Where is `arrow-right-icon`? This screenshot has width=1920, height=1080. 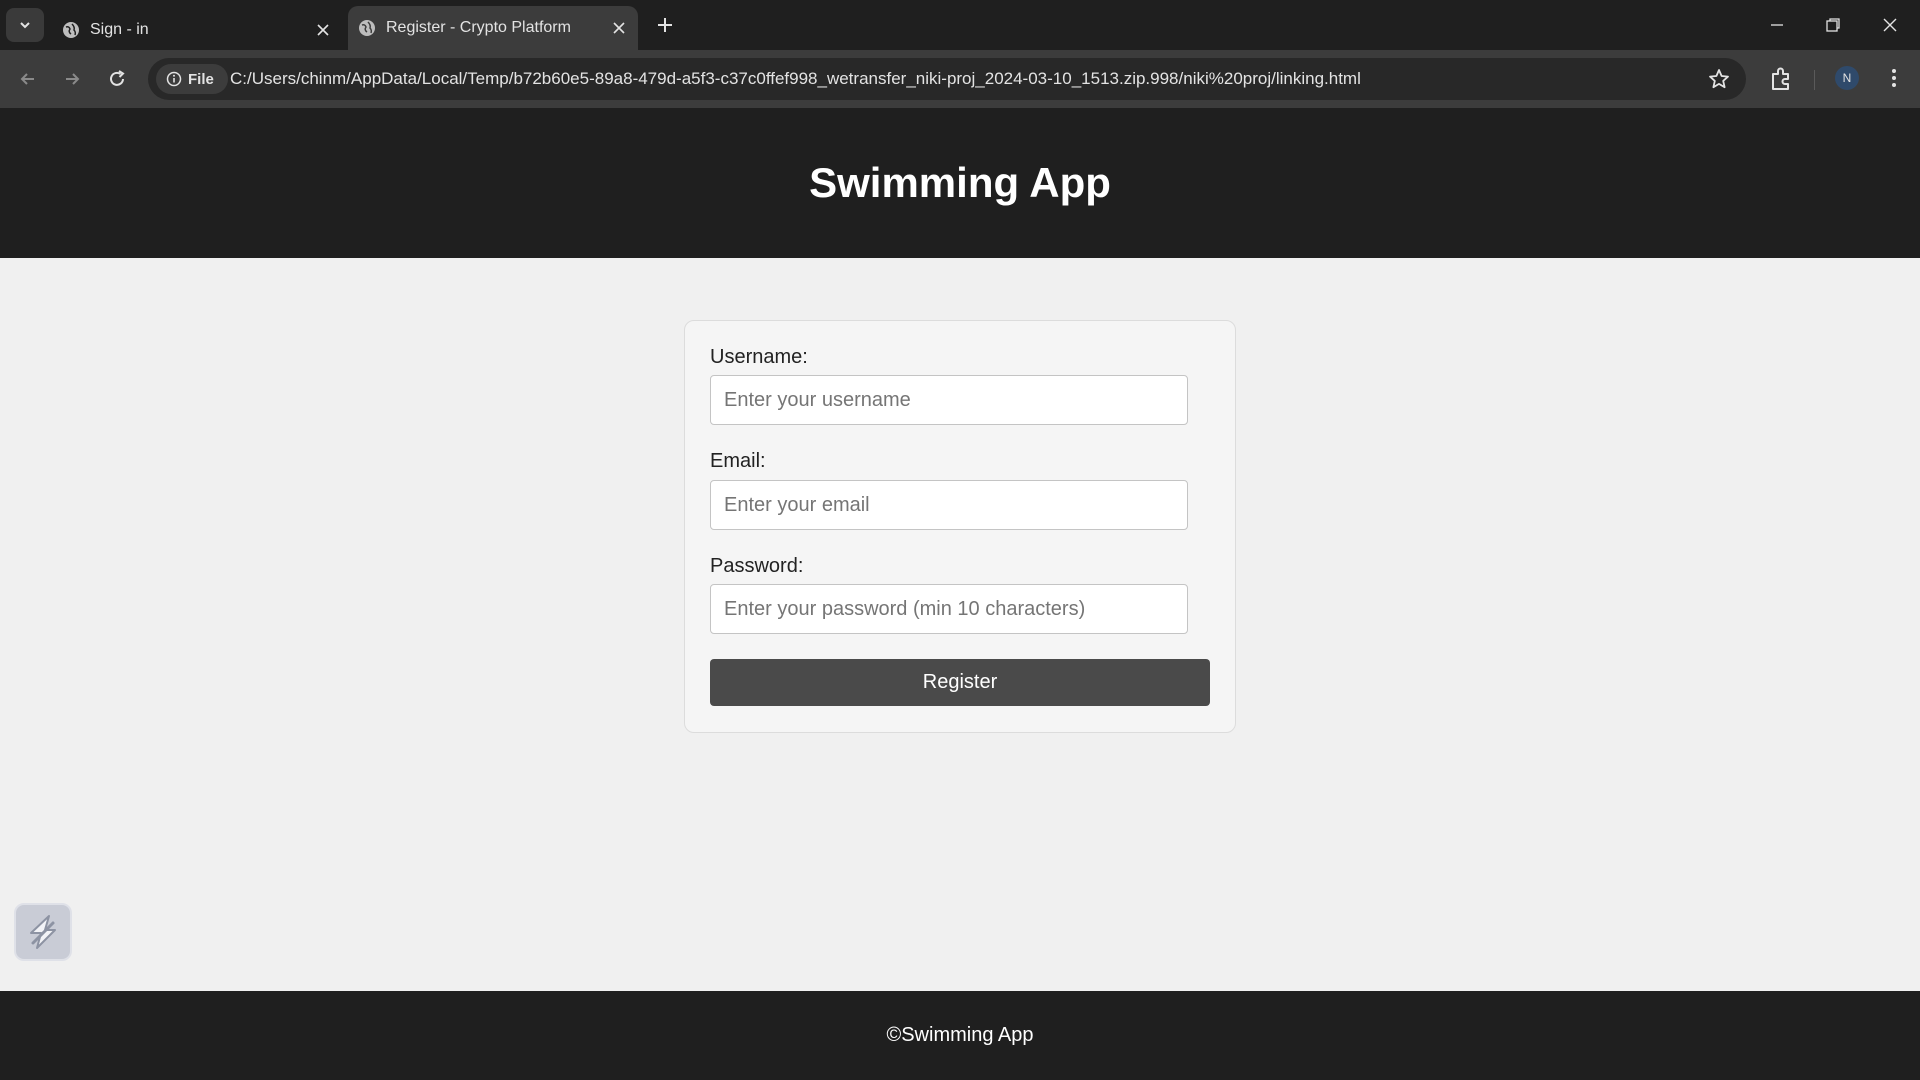 arrow-right-icon is located at coordinates (73, 79).